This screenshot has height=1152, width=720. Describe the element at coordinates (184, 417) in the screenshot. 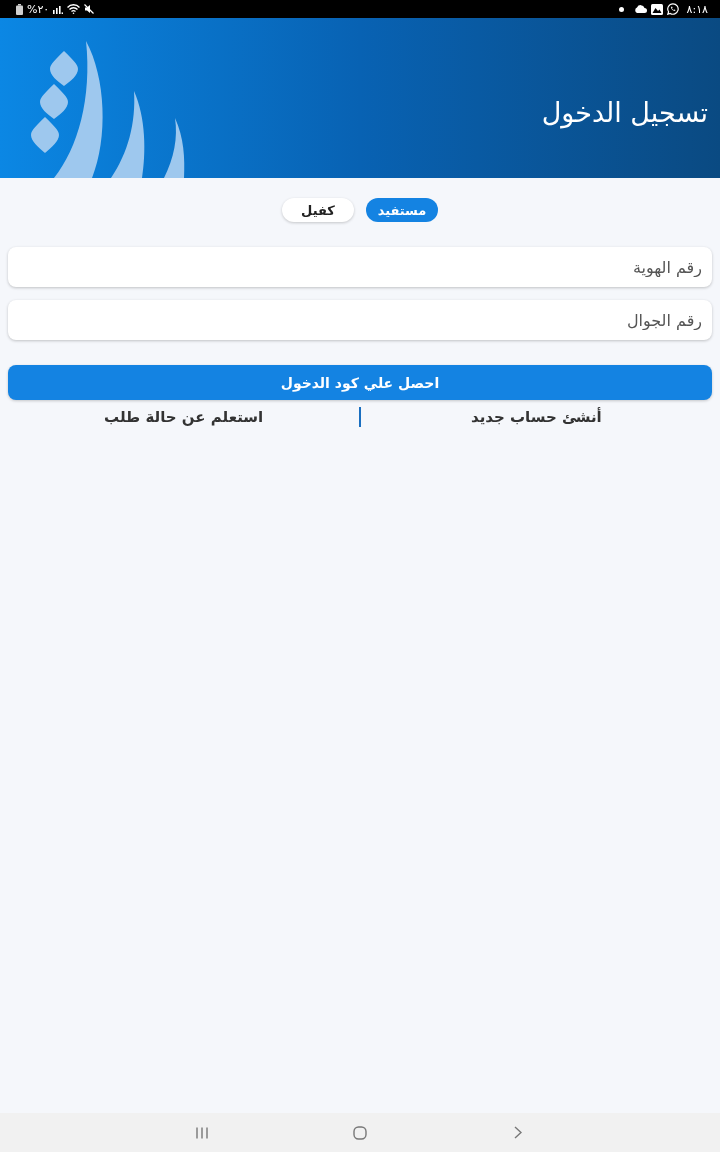

I see `link: استعلم عن حالة طلب` at that location.